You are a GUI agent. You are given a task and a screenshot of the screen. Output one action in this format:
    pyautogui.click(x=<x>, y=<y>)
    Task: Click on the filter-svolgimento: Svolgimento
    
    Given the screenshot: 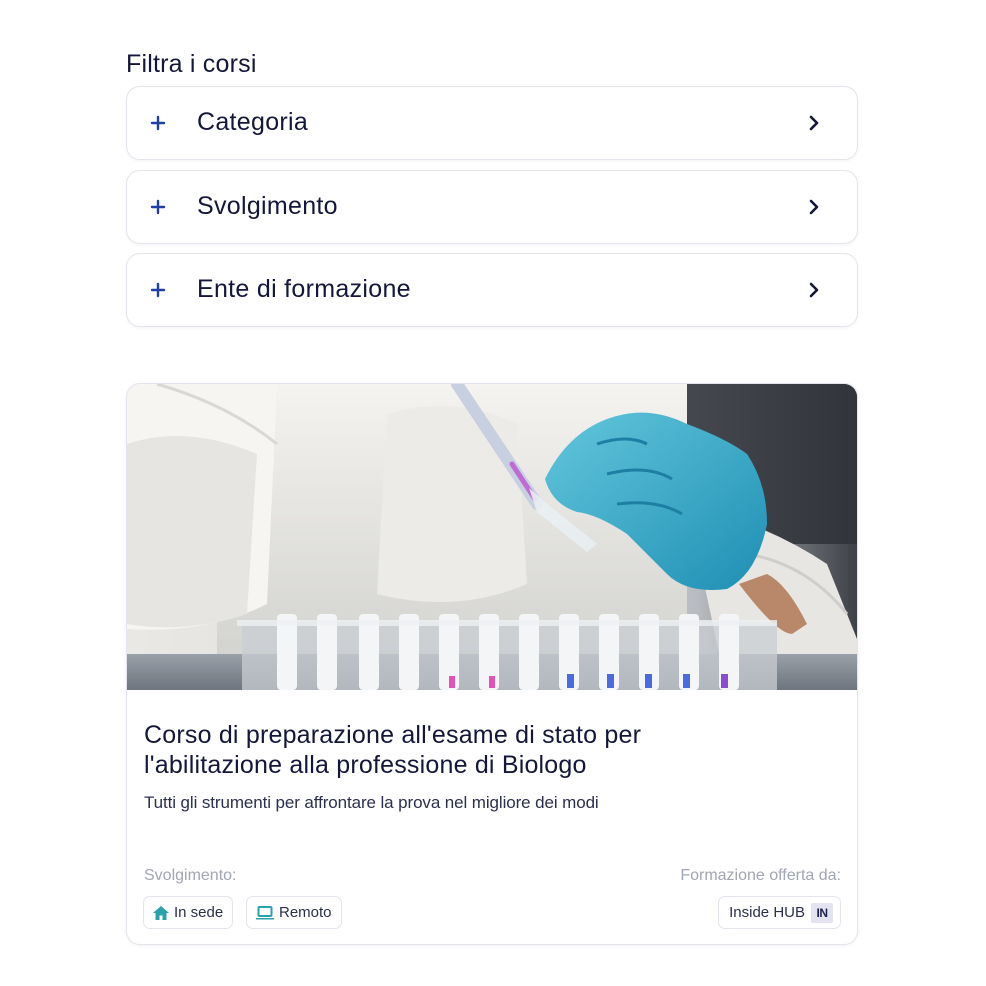 What is the action you would take?
    pyautogui.click(x=492, y=207)
    